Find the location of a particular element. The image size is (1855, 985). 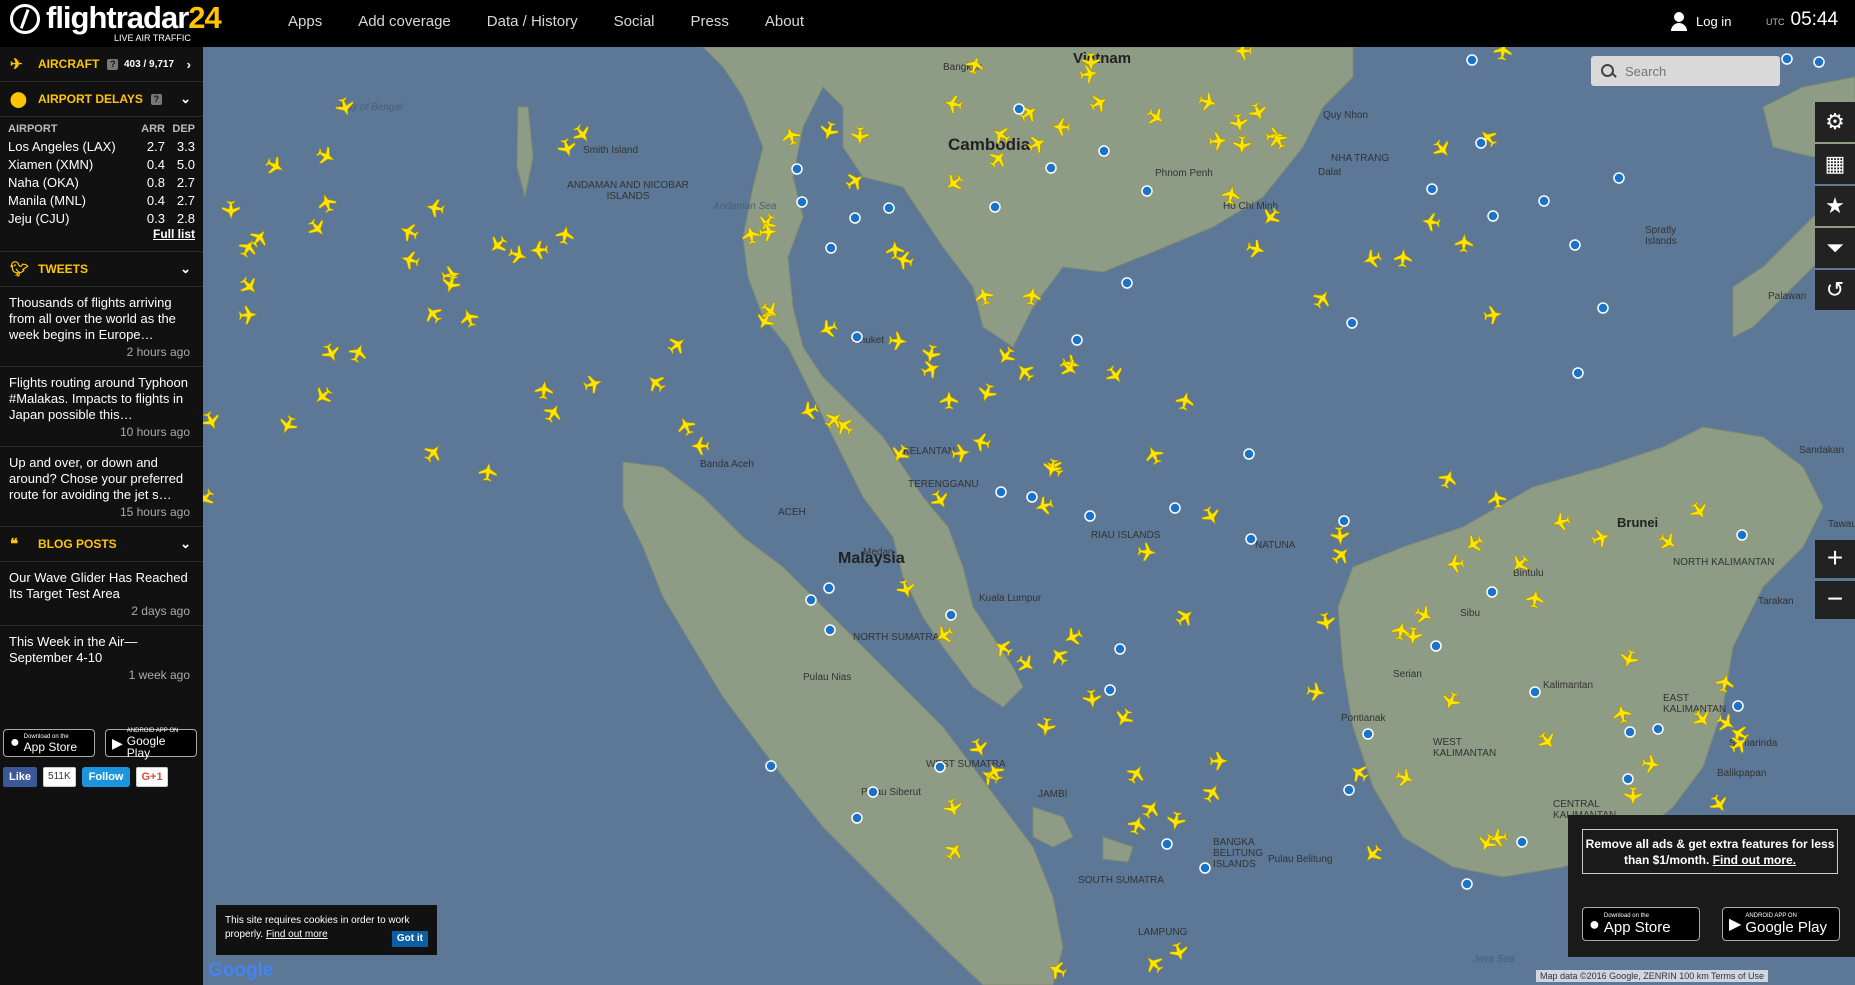

login-button: Log in is located at coordinates (1700, 21).